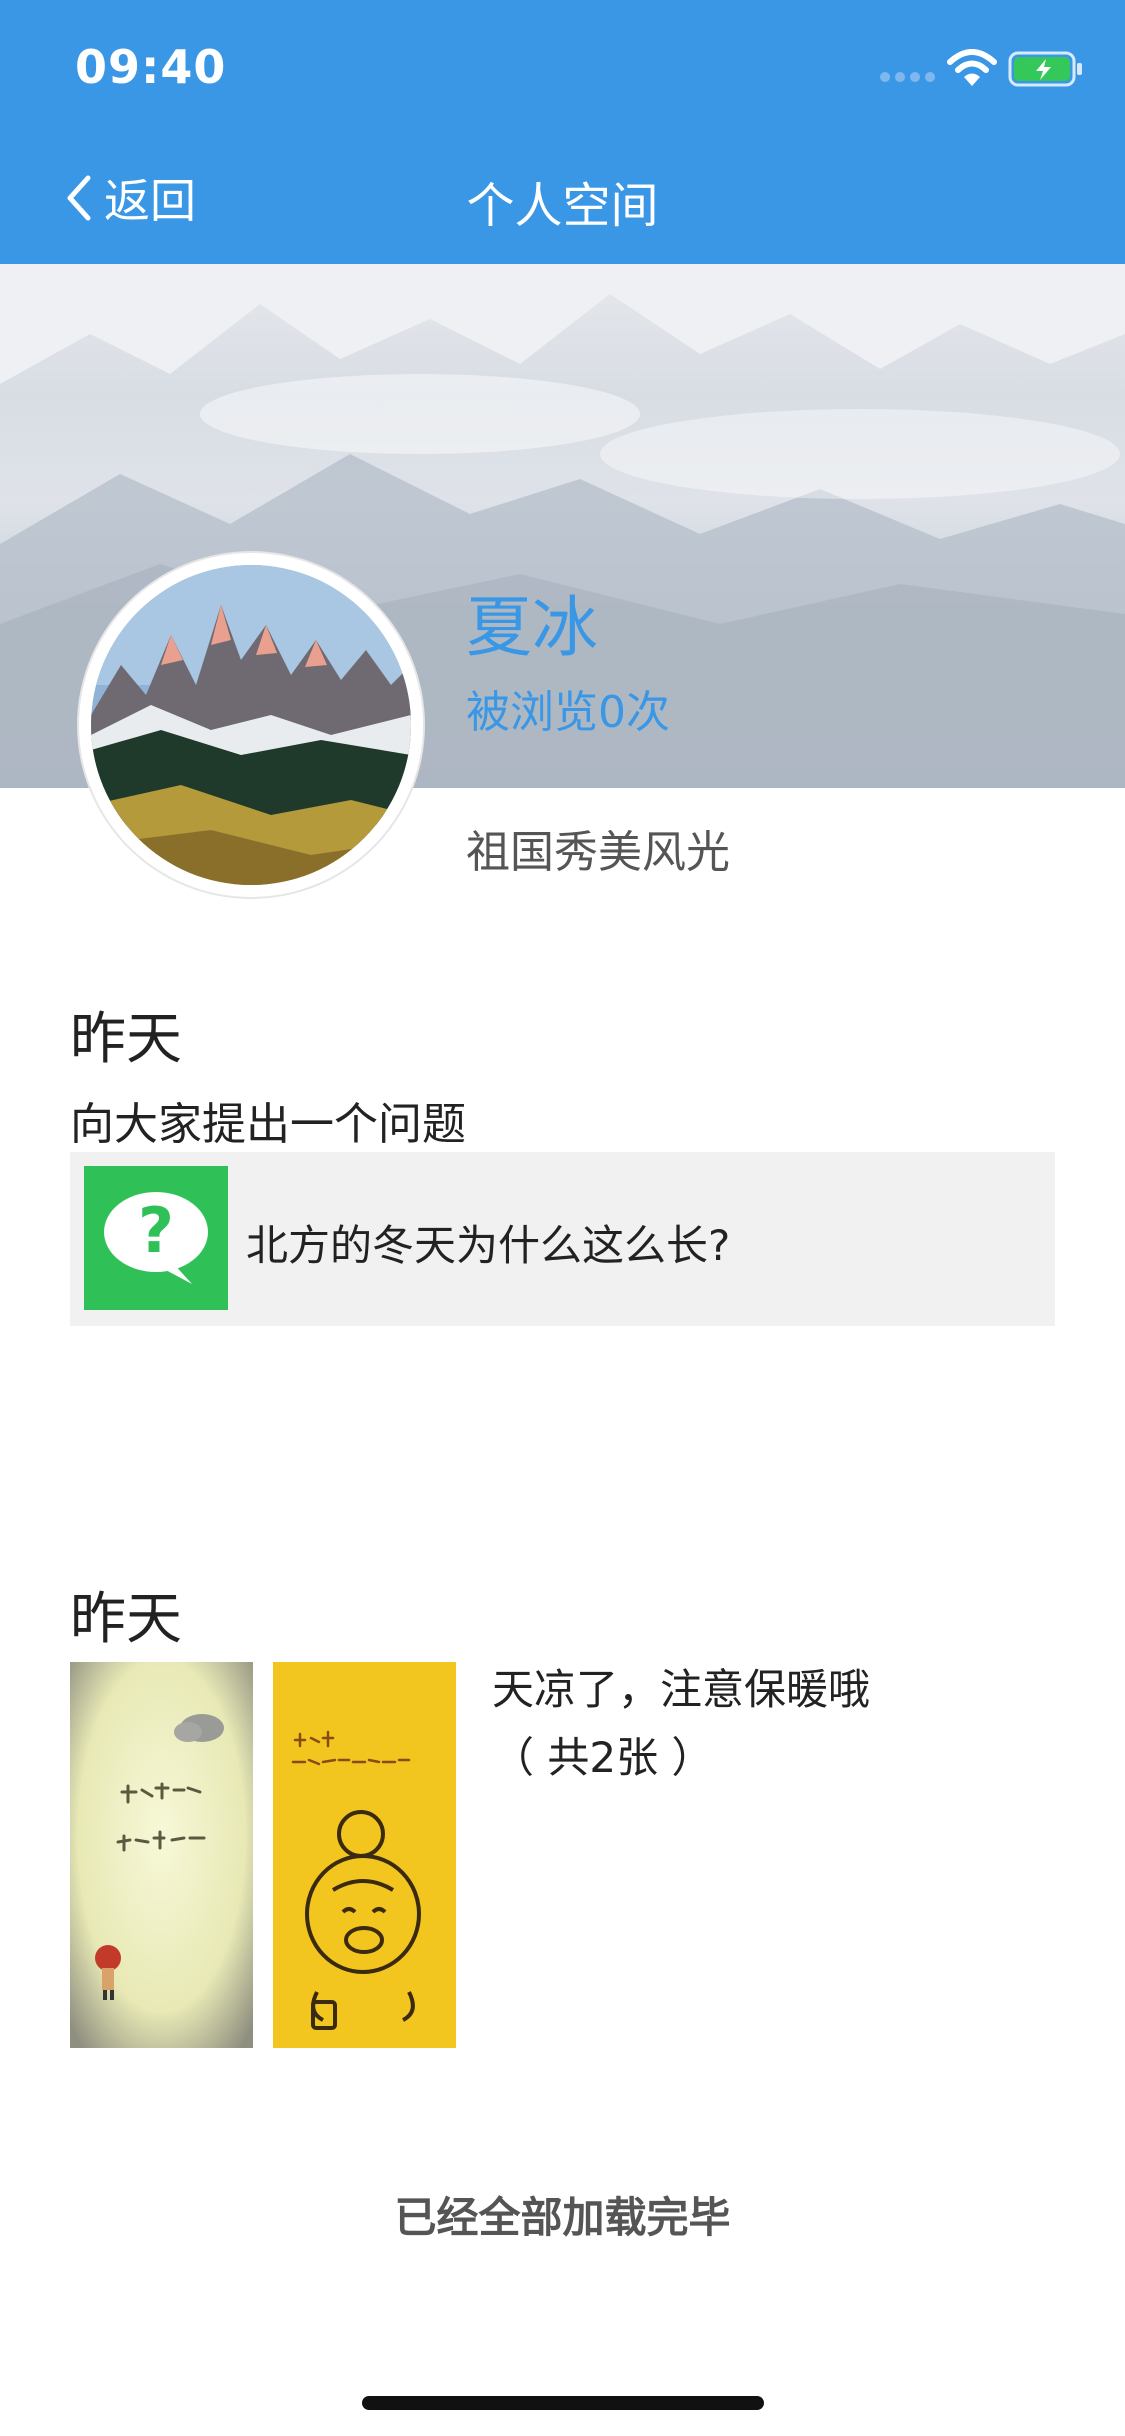 Image resolution: width=1125 pixels, height=2436 pixels. I want to click on cellular-dots-icon, so click(907, 77).